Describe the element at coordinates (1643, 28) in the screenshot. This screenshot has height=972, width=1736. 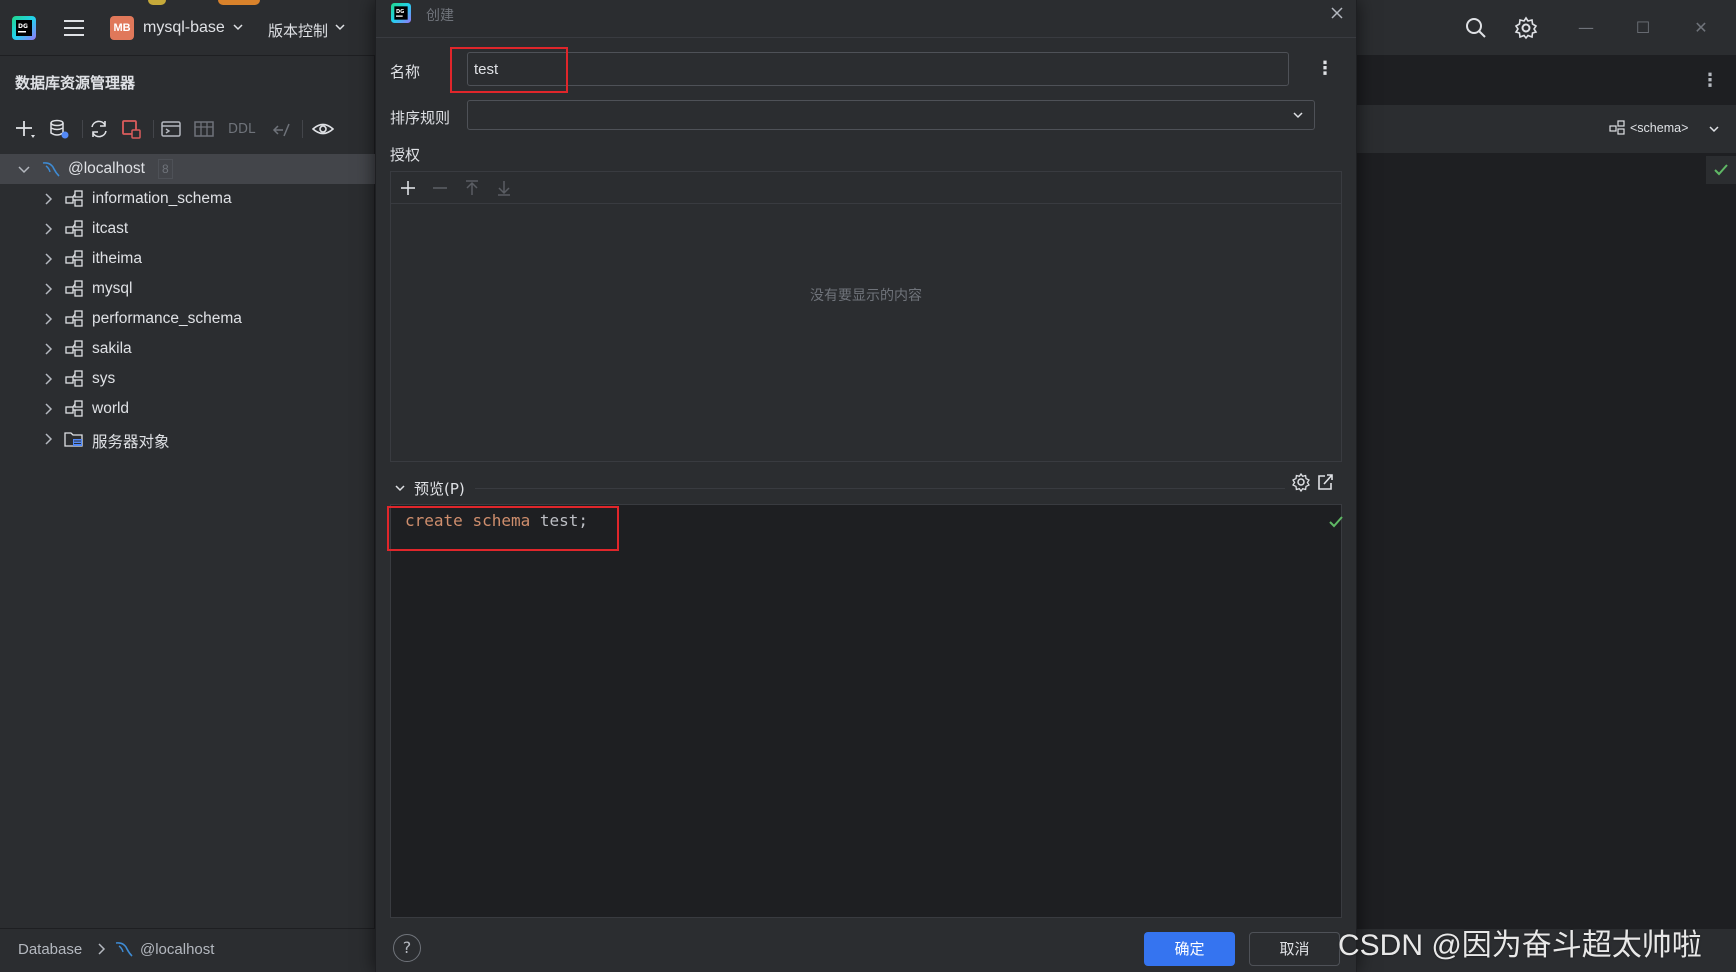
I see `maximize-window-icon: ☐` at that location.